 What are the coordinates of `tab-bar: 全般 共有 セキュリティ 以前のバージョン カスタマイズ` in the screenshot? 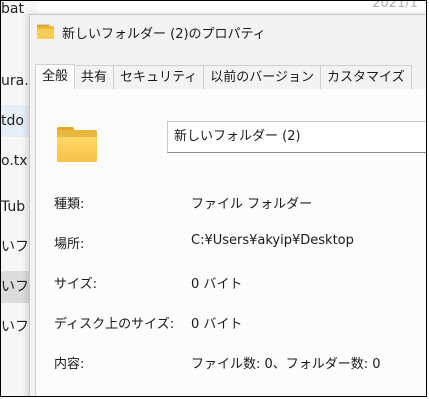 It's located at (230, 77).